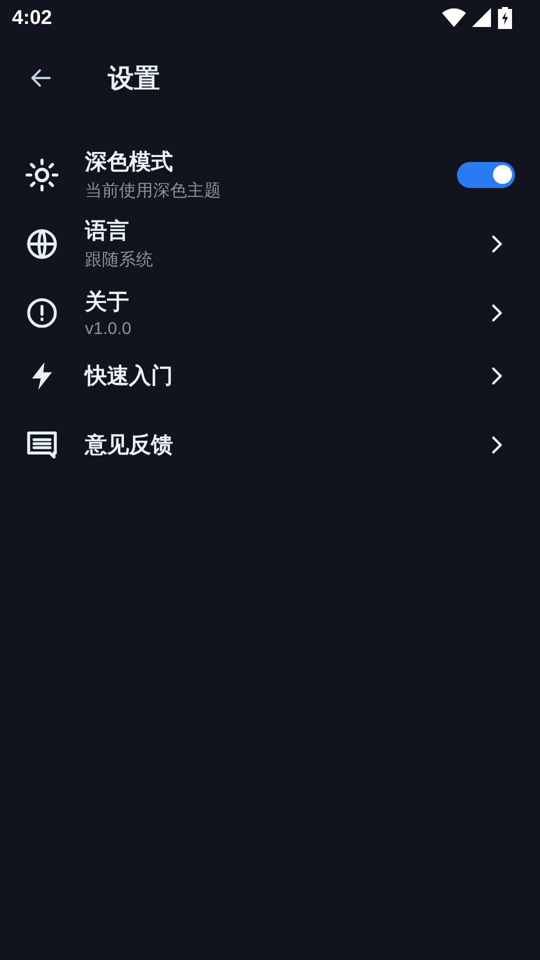 The height and width of the screenshot is (960, 540). Describe the element at coordinates (505, 18) in the screenshot. I see `battery-icon` at that location.